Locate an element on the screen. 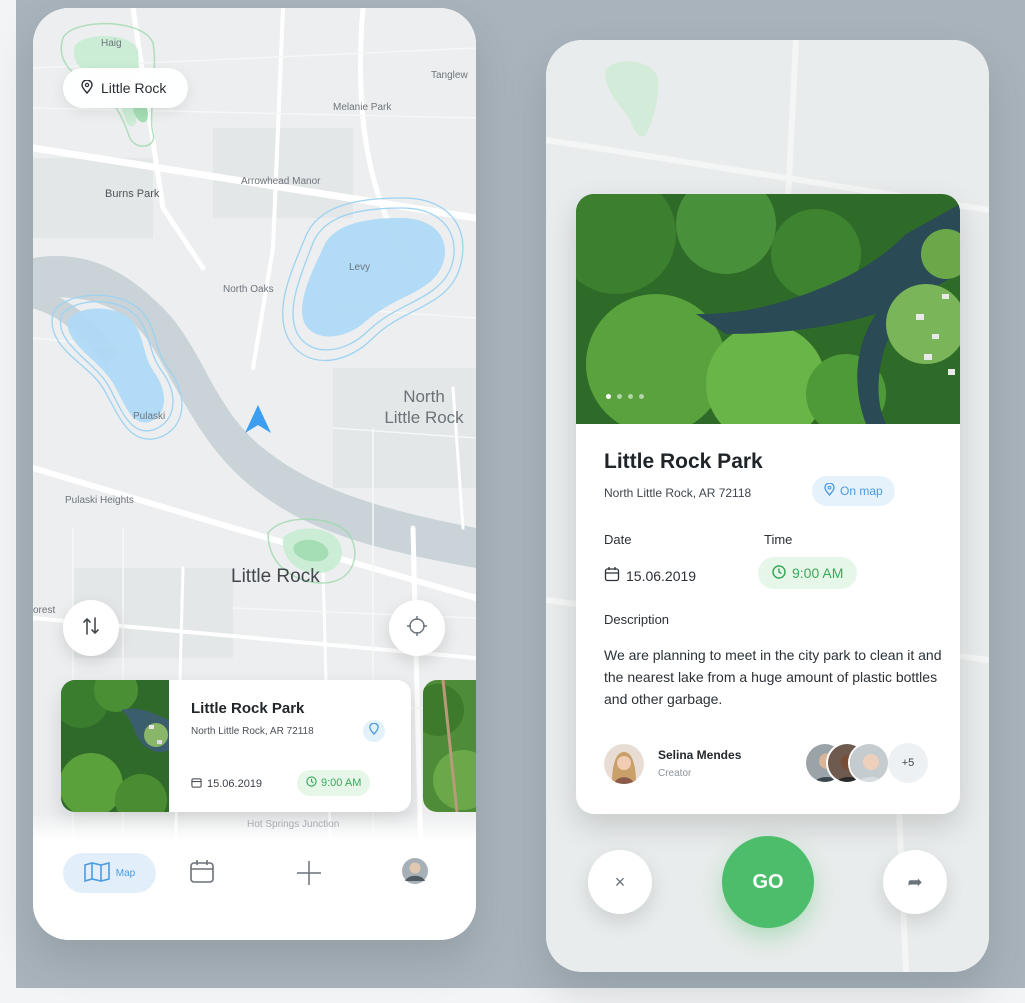 The width and height of the screenshot is (1025, 1003). nav-tab-map-label: Map is located at coordinates (125, 873).